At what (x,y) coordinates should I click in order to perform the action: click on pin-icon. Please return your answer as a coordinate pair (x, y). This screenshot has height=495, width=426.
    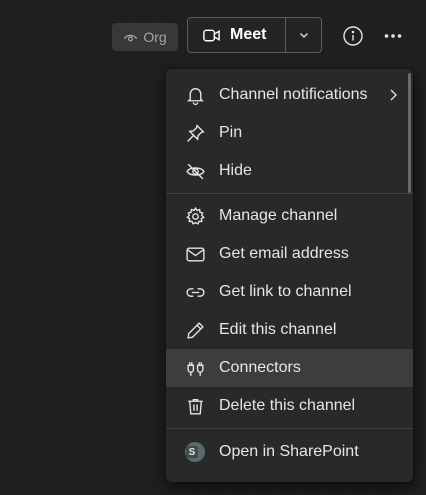
    Looking at the image, I should click on (195, 132).